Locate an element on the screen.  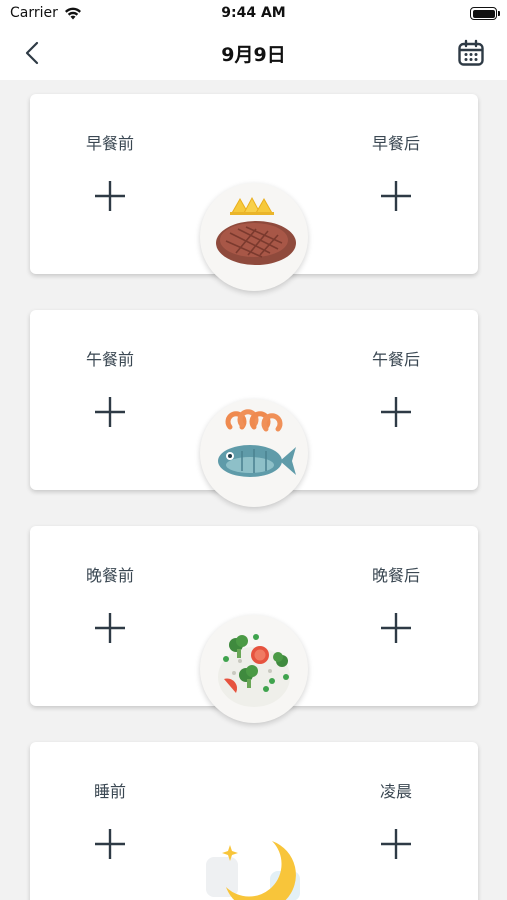
slot-label-before: 早餐前 is located at coordinates (109, 143).